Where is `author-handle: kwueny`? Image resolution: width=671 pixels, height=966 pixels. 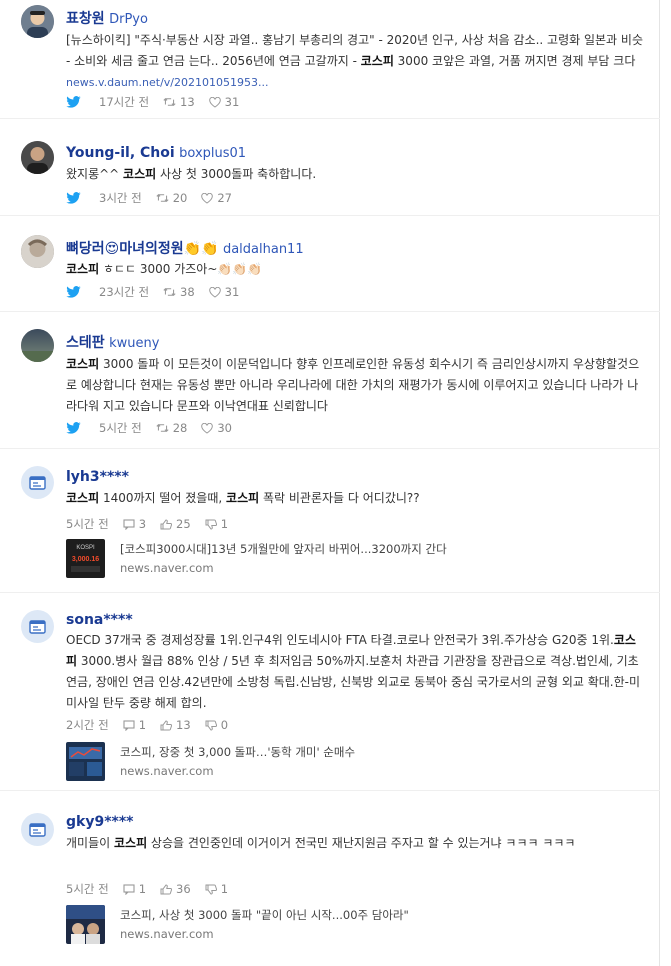
author-handle: kwueny is located at coordinates (134, 343).